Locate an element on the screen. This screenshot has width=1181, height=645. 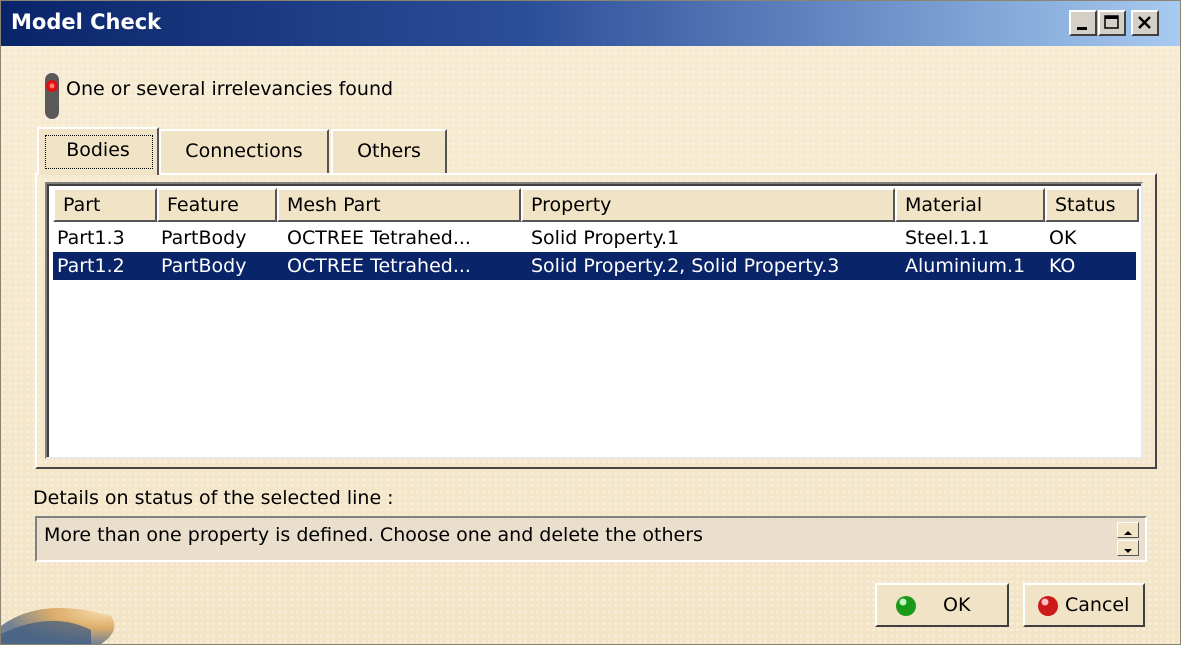
column-header-feature: Feature is located at coordinates (217, 205).